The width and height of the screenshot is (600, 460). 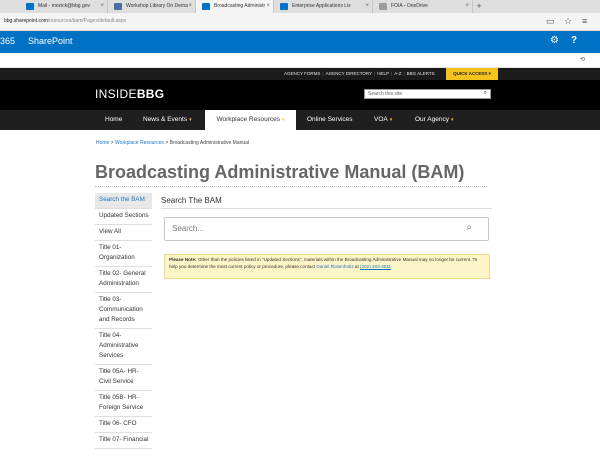 I want to click on url-domain: bbg.sharepoint.com, so click(x=26, y=21).